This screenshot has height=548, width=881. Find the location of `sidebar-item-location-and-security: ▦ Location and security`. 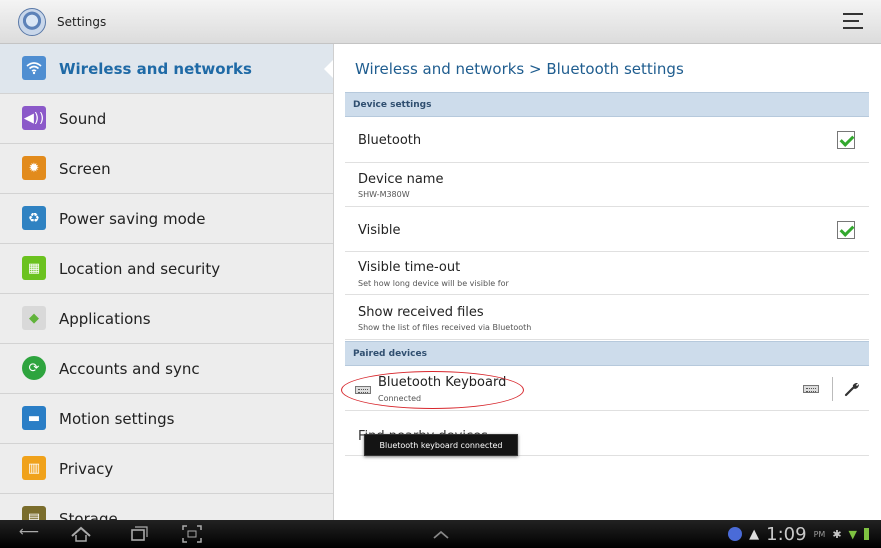

sidebar-item-location-and-security: ▦ Location and security is located at coordinates (166, 269).